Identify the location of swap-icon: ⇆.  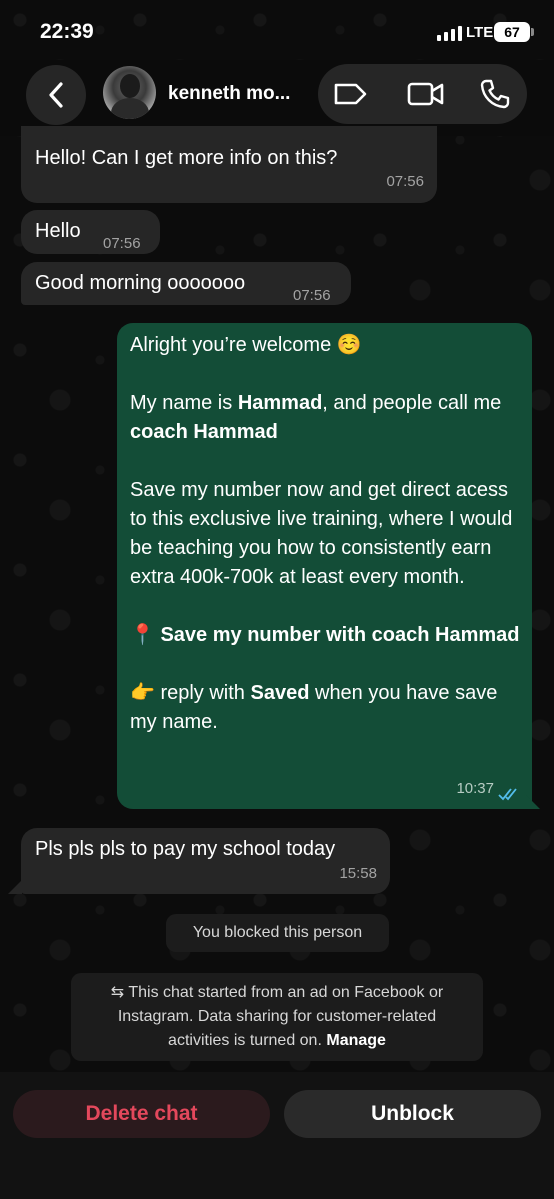
(117, 992).